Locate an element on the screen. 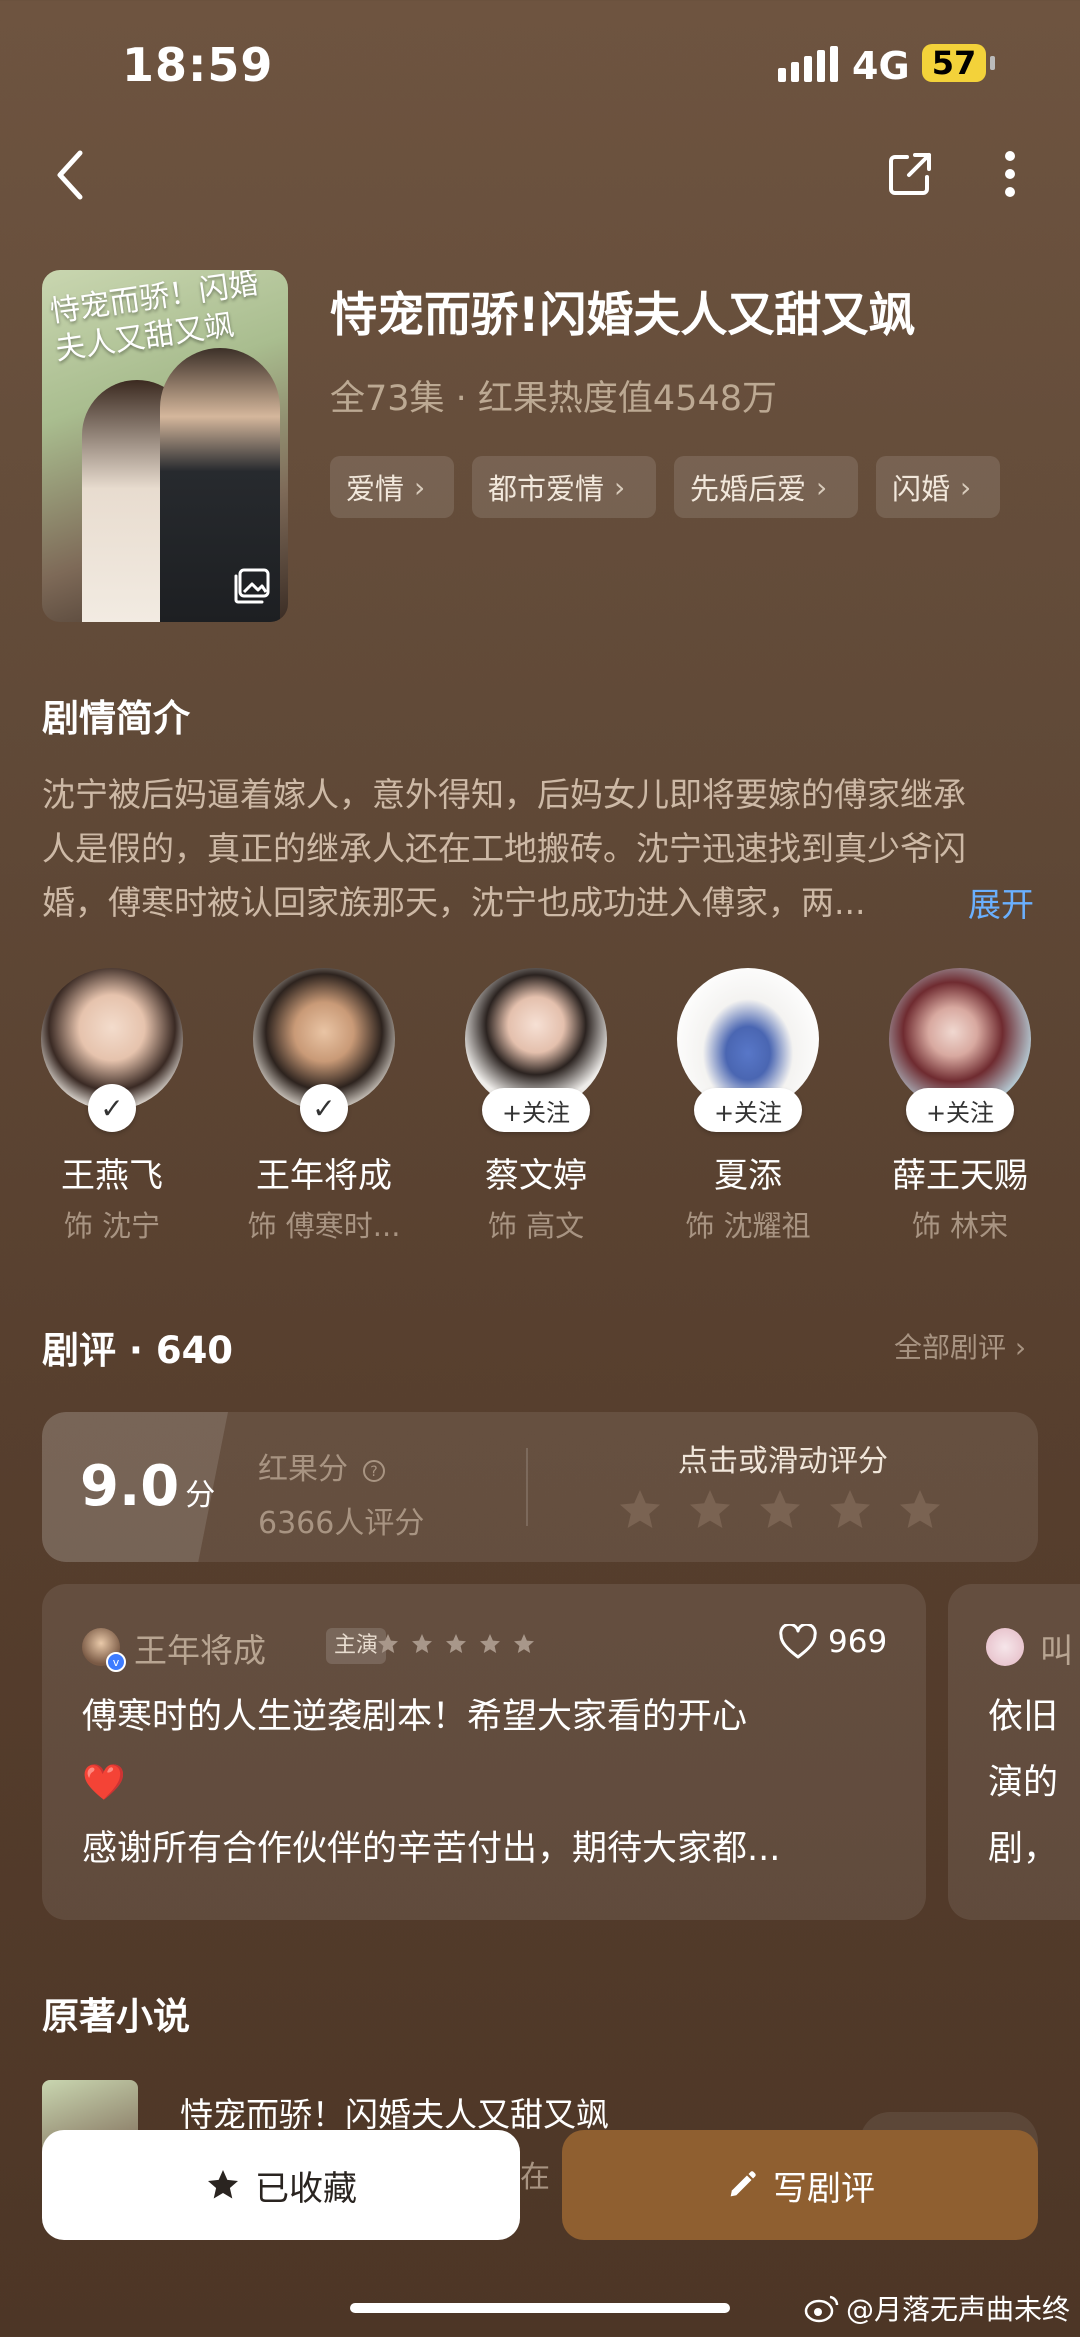 The image size is (1080, 2337). review-card: 叫 依旧 演的 剧， is located at coordinates (1014, 1752).